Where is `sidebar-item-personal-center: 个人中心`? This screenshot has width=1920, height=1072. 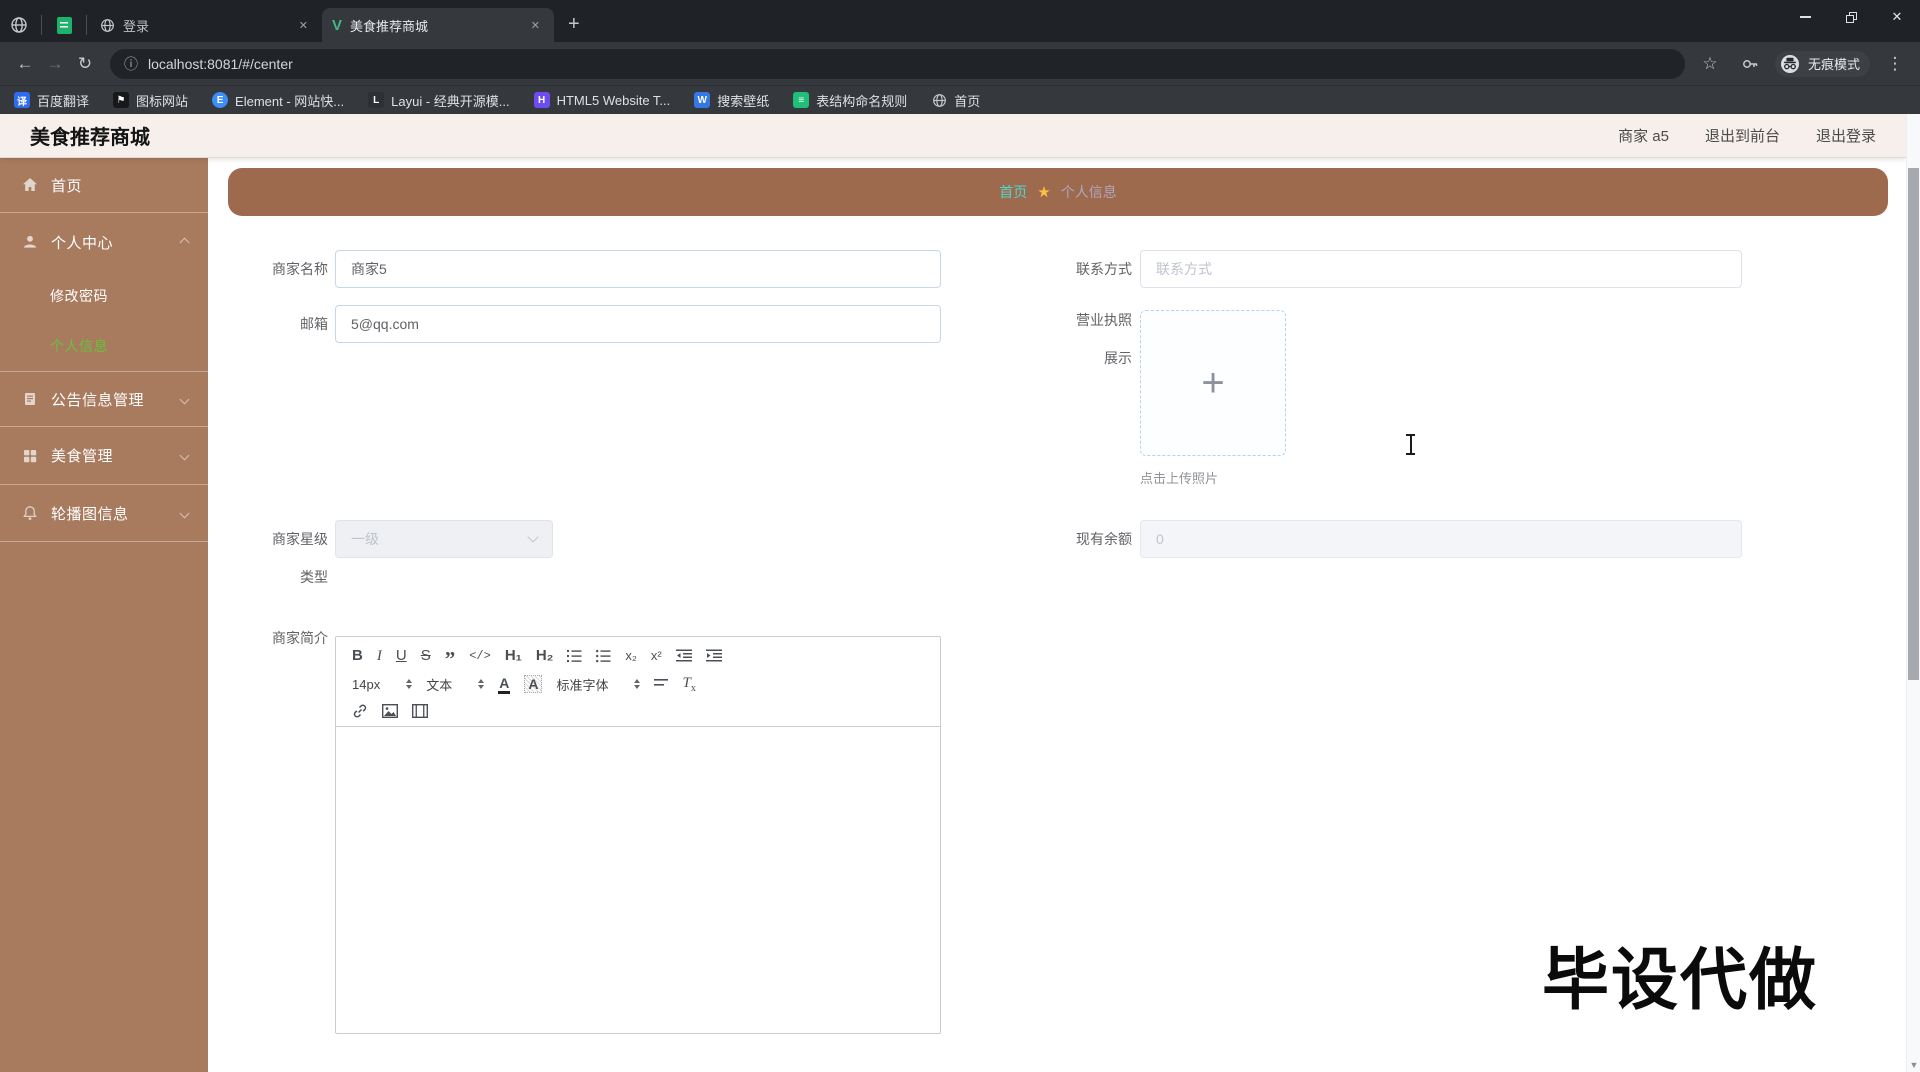
sidebar-item-personal-center: 个人中心 is located at coordinates (104, 242).